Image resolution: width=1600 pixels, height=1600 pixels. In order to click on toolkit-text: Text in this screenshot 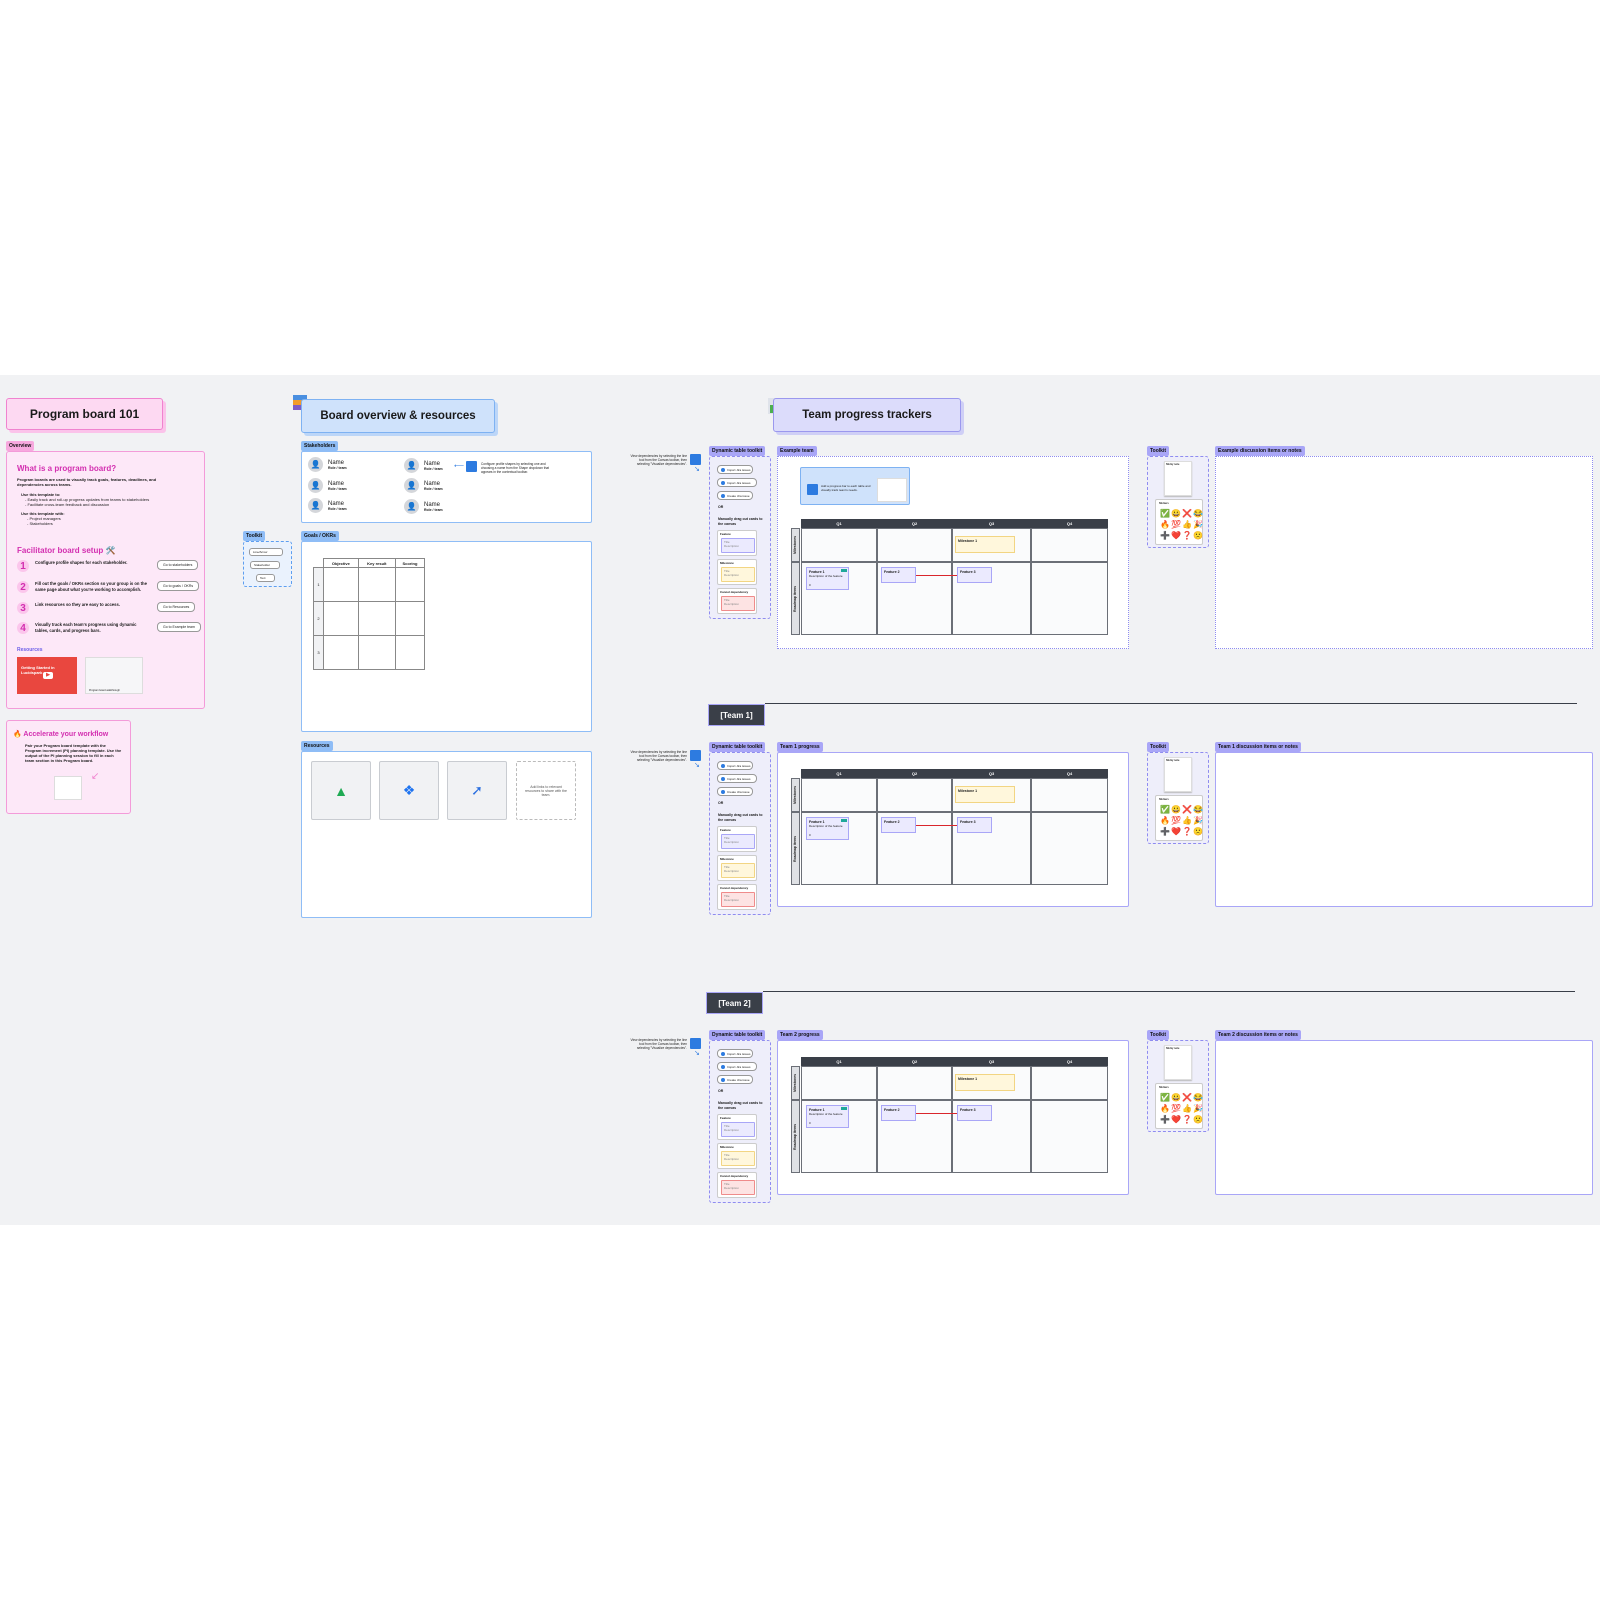, I will do `click(265, 578)`.